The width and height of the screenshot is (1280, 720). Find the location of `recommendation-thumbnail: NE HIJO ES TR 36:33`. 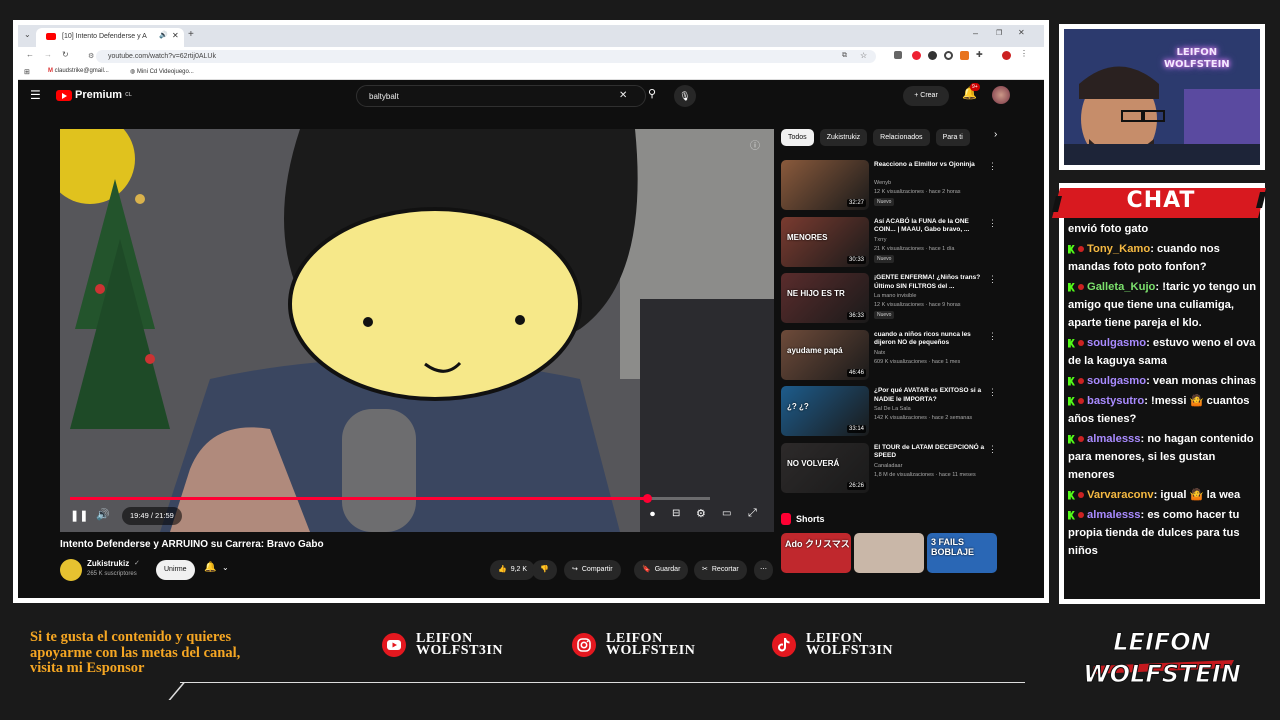

recommendation-thumbnail: NE HIJO ES TR 36:33 is located at coordinates (825, 298).